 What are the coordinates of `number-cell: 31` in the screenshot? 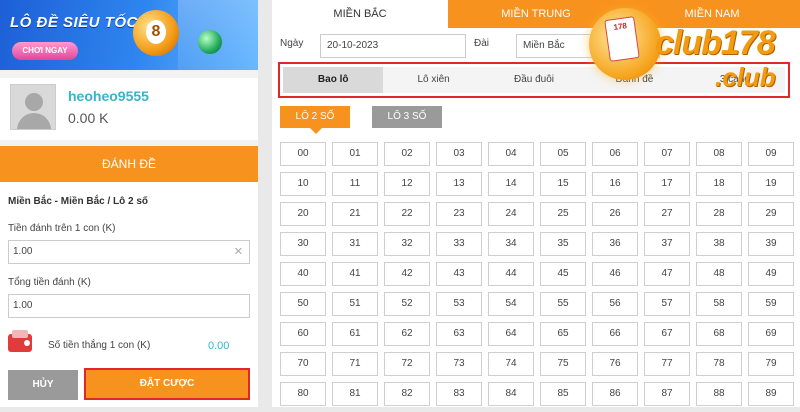 It's located at (355, 244).